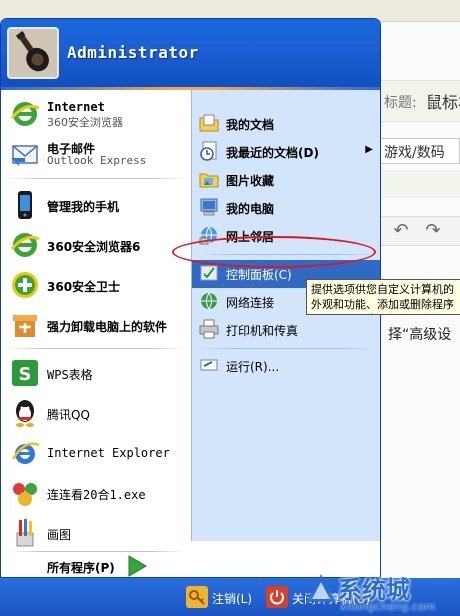  What do you see at coordinates (25, 205) in the screenshot?
I see `phone-icon` at bounding box center [25, 205].